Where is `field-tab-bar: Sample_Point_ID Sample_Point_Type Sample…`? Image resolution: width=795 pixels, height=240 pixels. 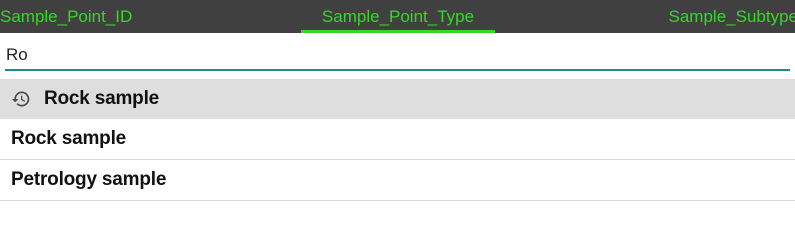 field-tab-bar: Sample_Point_ID Sample_Point_Type Sample… is located at coordinates (397, 16).